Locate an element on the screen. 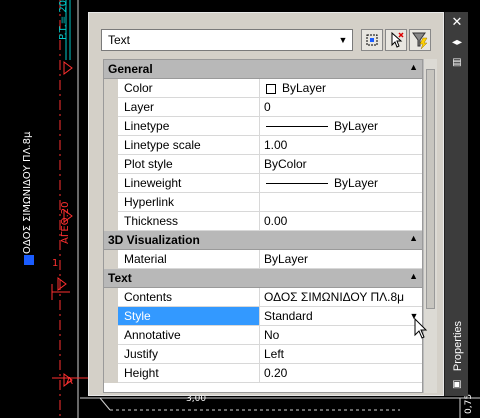 Image resolution: width=480 pixels, height=418 pixels. property-name: Color is located at coordinates (189, 88).